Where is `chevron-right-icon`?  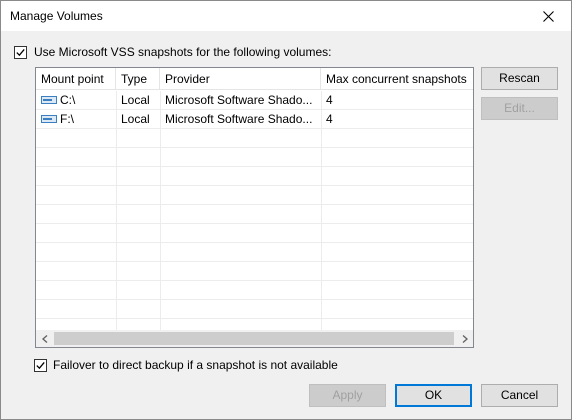 chevron-right-icon is located at coordinates (465, 338).